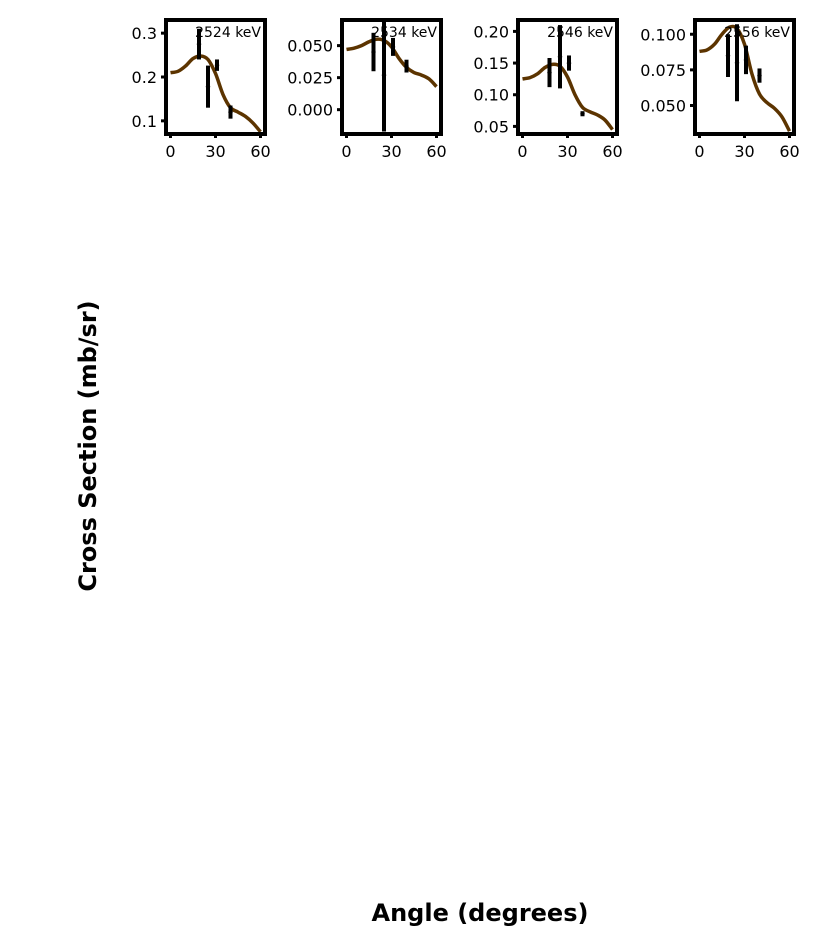  I want to click on y-tick-label: 0.100, so click(663, 34).